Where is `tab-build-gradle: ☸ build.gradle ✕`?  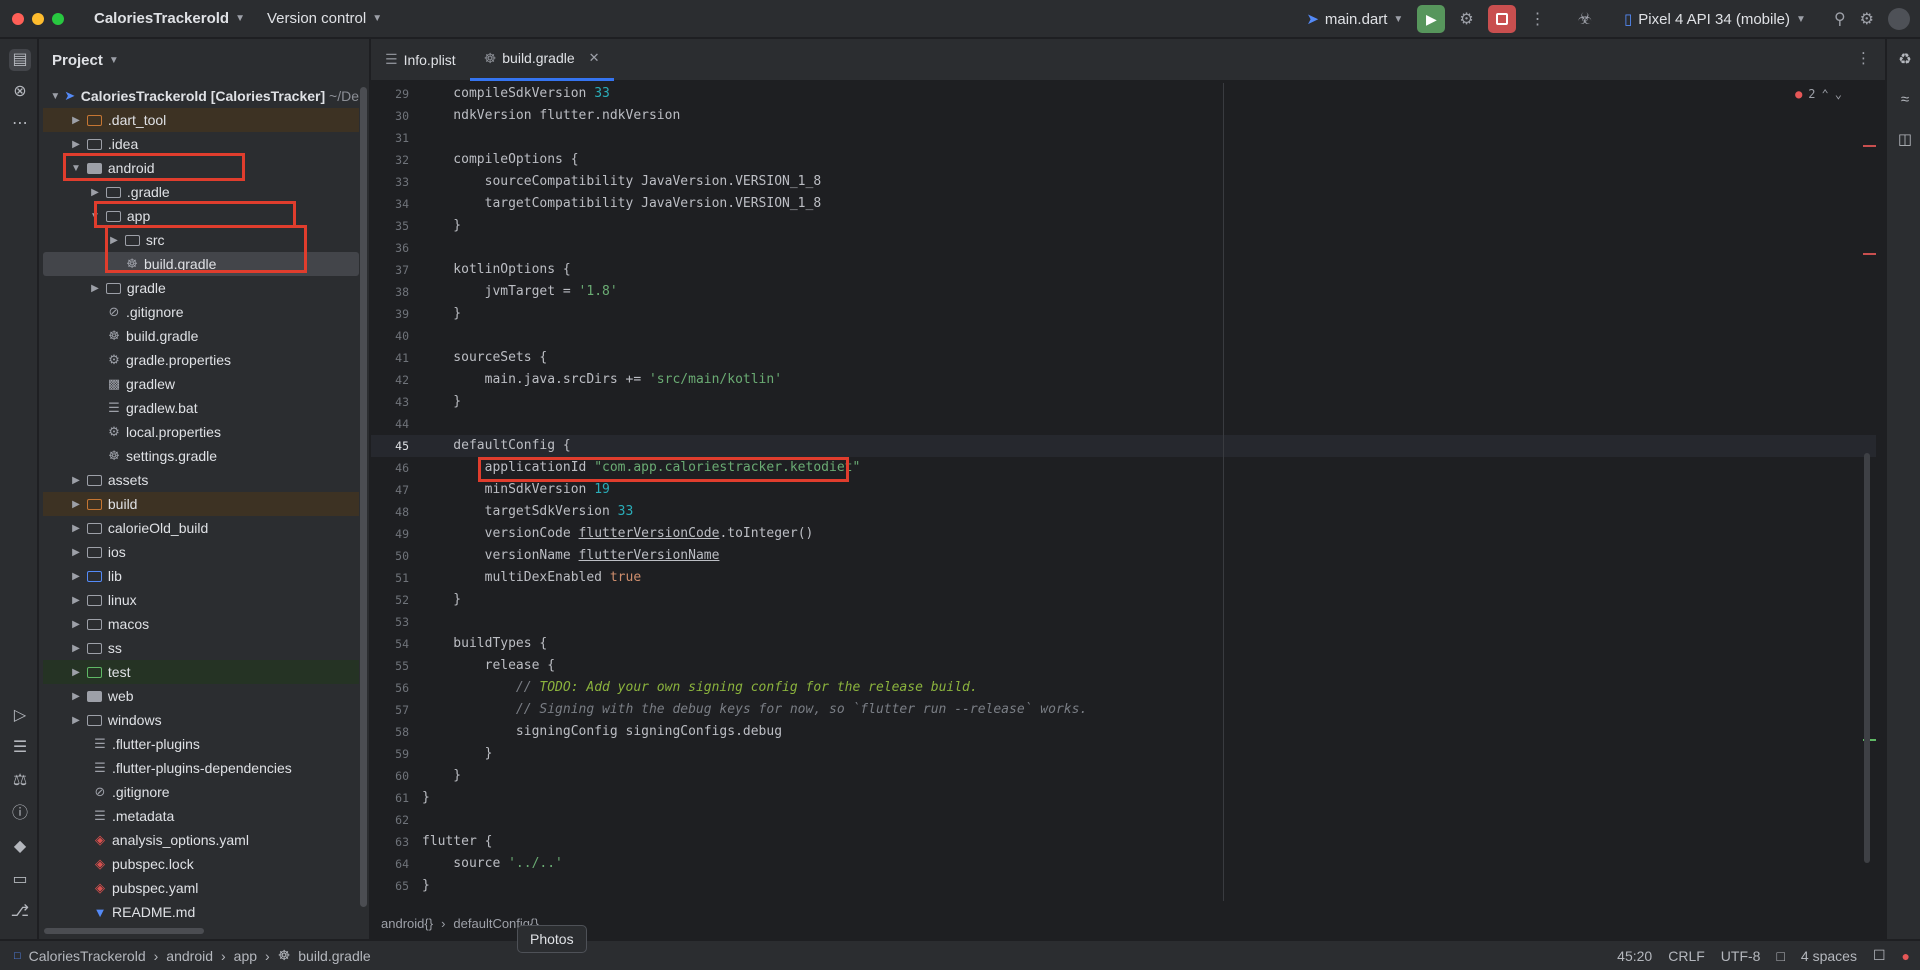
tab-build-gradle: ☸ build.gradle ✕ is located at coordinates (541, 60).